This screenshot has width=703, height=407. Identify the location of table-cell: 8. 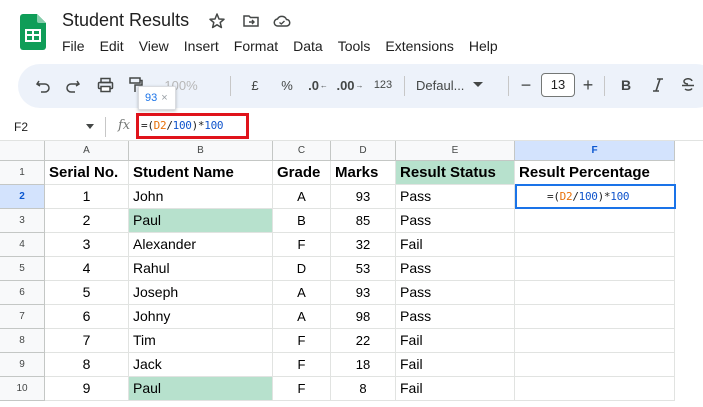
(87, 365).